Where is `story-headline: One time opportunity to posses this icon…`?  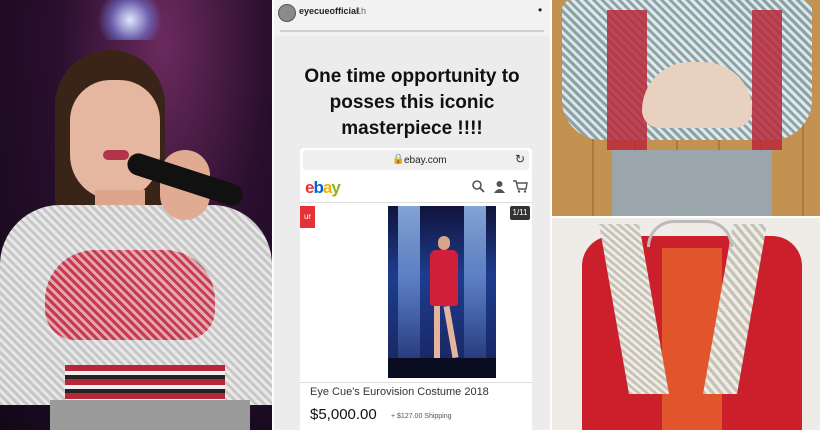
story-headline: One time opportunity to posses this icon… is located at coordinates (412, 102).